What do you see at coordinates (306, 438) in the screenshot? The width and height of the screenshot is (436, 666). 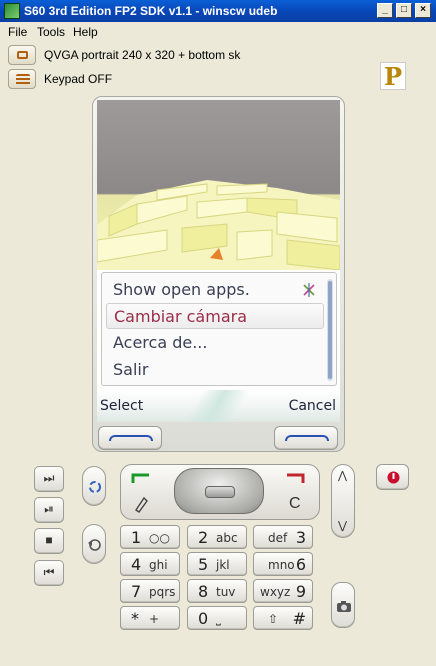 I see `right-softkey-button` at bounding box center [306, 438].